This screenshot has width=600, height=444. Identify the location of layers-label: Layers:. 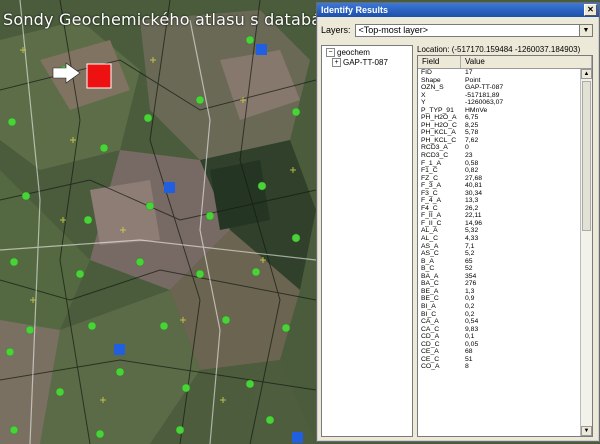
(336, 30).